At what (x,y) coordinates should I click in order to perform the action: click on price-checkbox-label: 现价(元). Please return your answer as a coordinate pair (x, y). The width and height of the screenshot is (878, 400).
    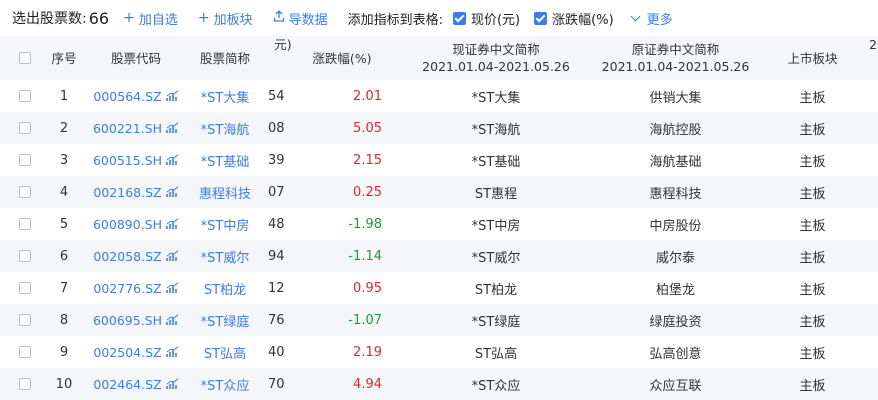
    Looking at the image, I should click on (495, 20).